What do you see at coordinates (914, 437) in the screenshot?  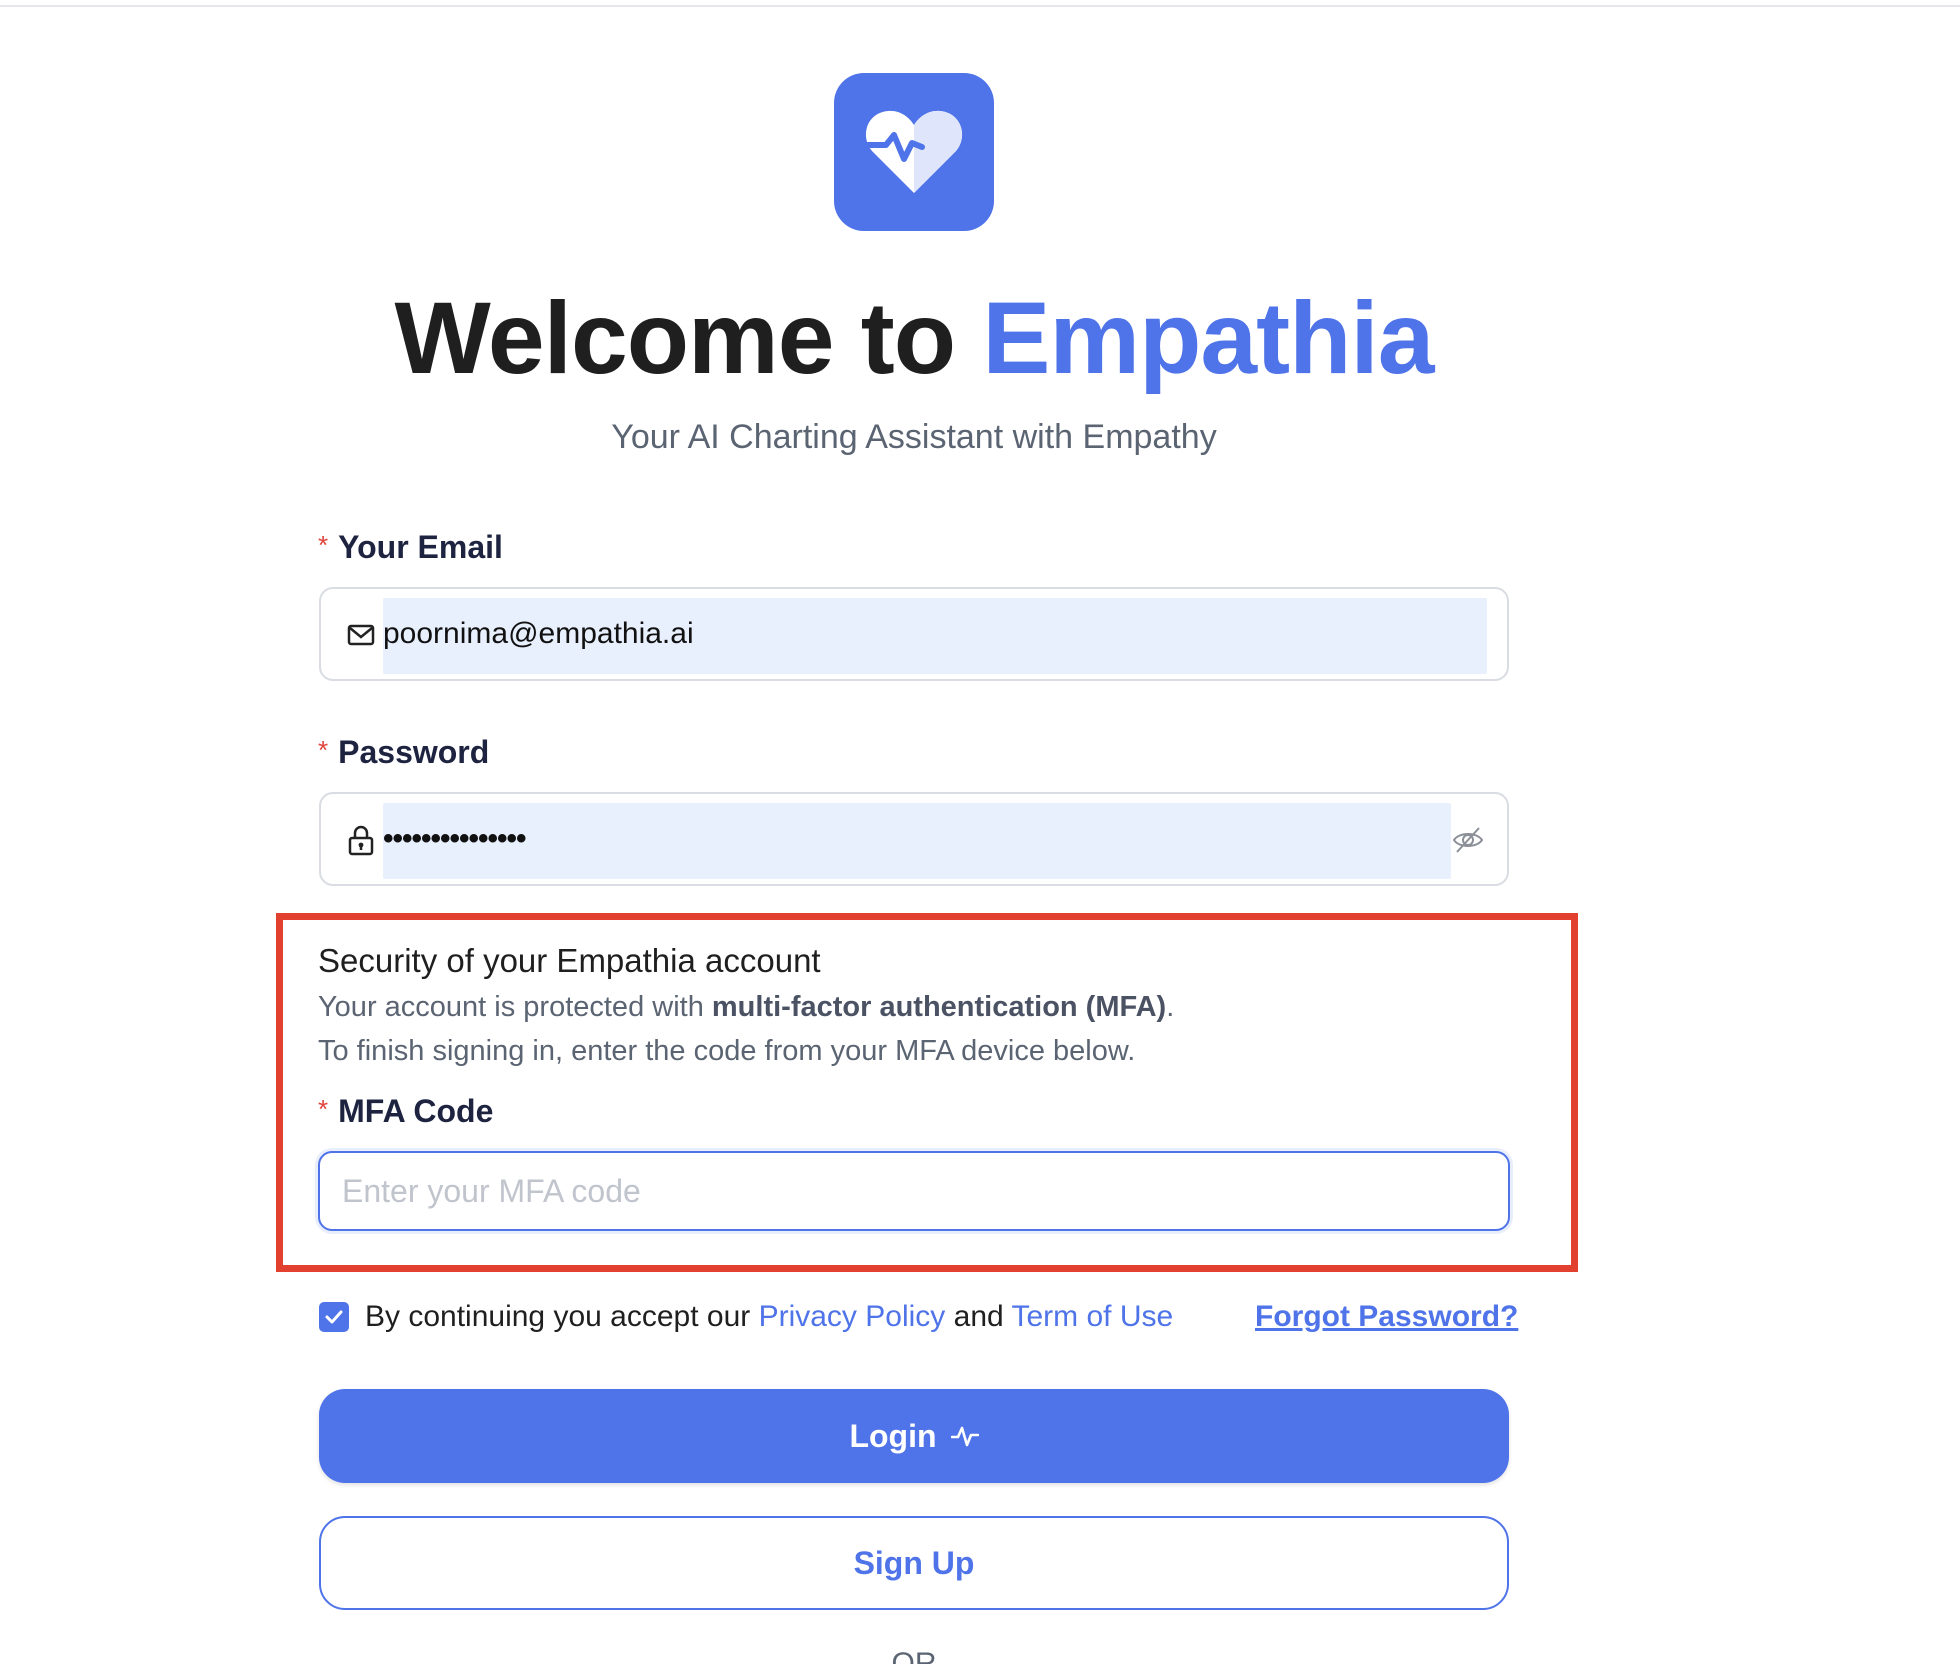 I see `page-subtitle: Your AI Charting Assistant with Empathy` at bounding box center [914, 437].